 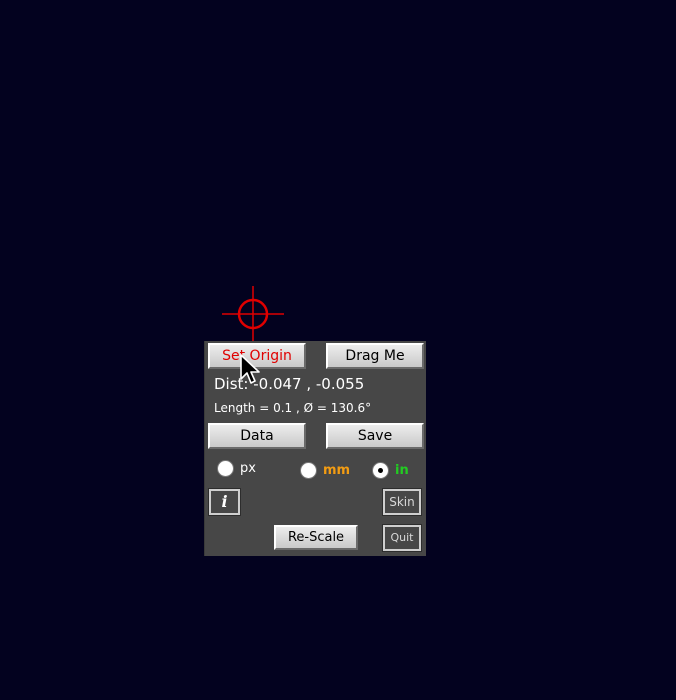 What do you see at coordinates (402, 470) in the screenshot?
I see `unit-label-in: in` at bounding box center [402, 470].